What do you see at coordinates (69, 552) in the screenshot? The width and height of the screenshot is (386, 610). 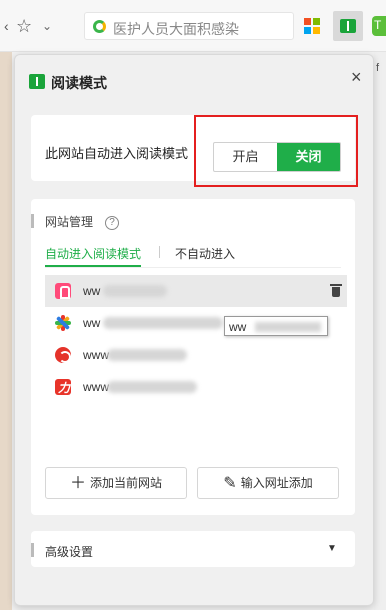 I see `advanced-settings-title-text: 高级设置` at bounding box center [69, 552].